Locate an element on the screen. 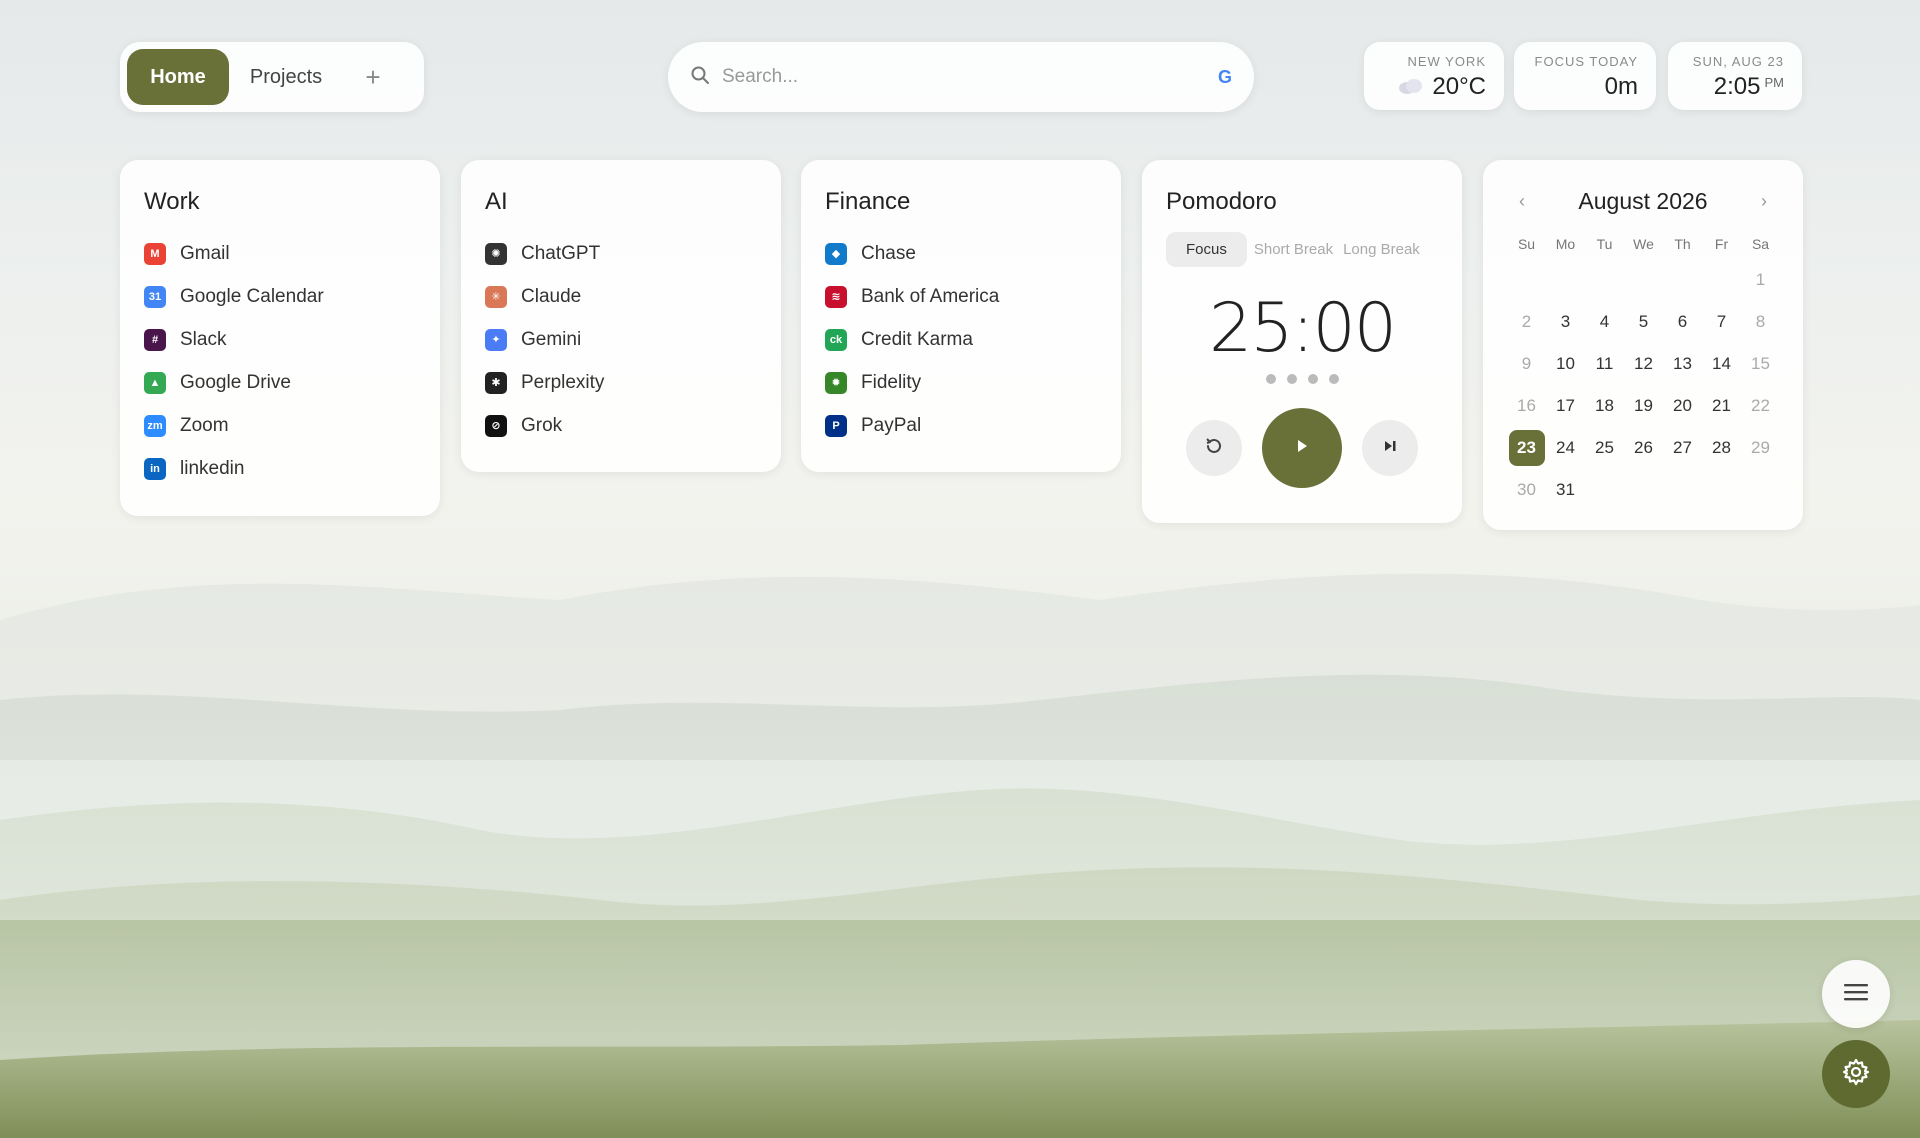  calendar-day: 18 is located at coordinates (1604, 406).